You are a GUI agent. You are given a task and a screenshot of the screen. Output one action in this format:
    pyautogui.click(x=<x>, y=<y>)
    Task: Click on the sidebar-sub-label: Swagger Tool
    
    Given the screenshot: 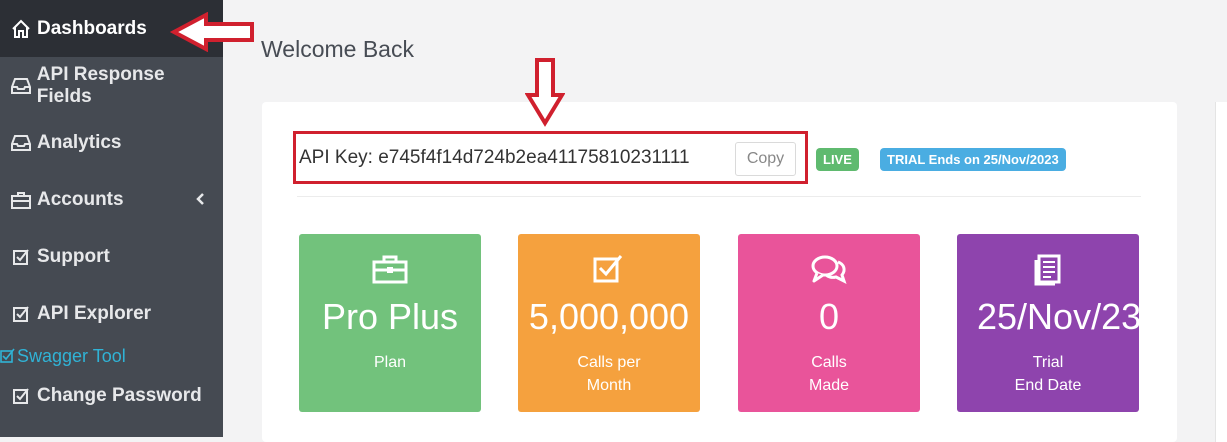 What is the action you would take?
    pyautogui.click(x=71, y=355)
    